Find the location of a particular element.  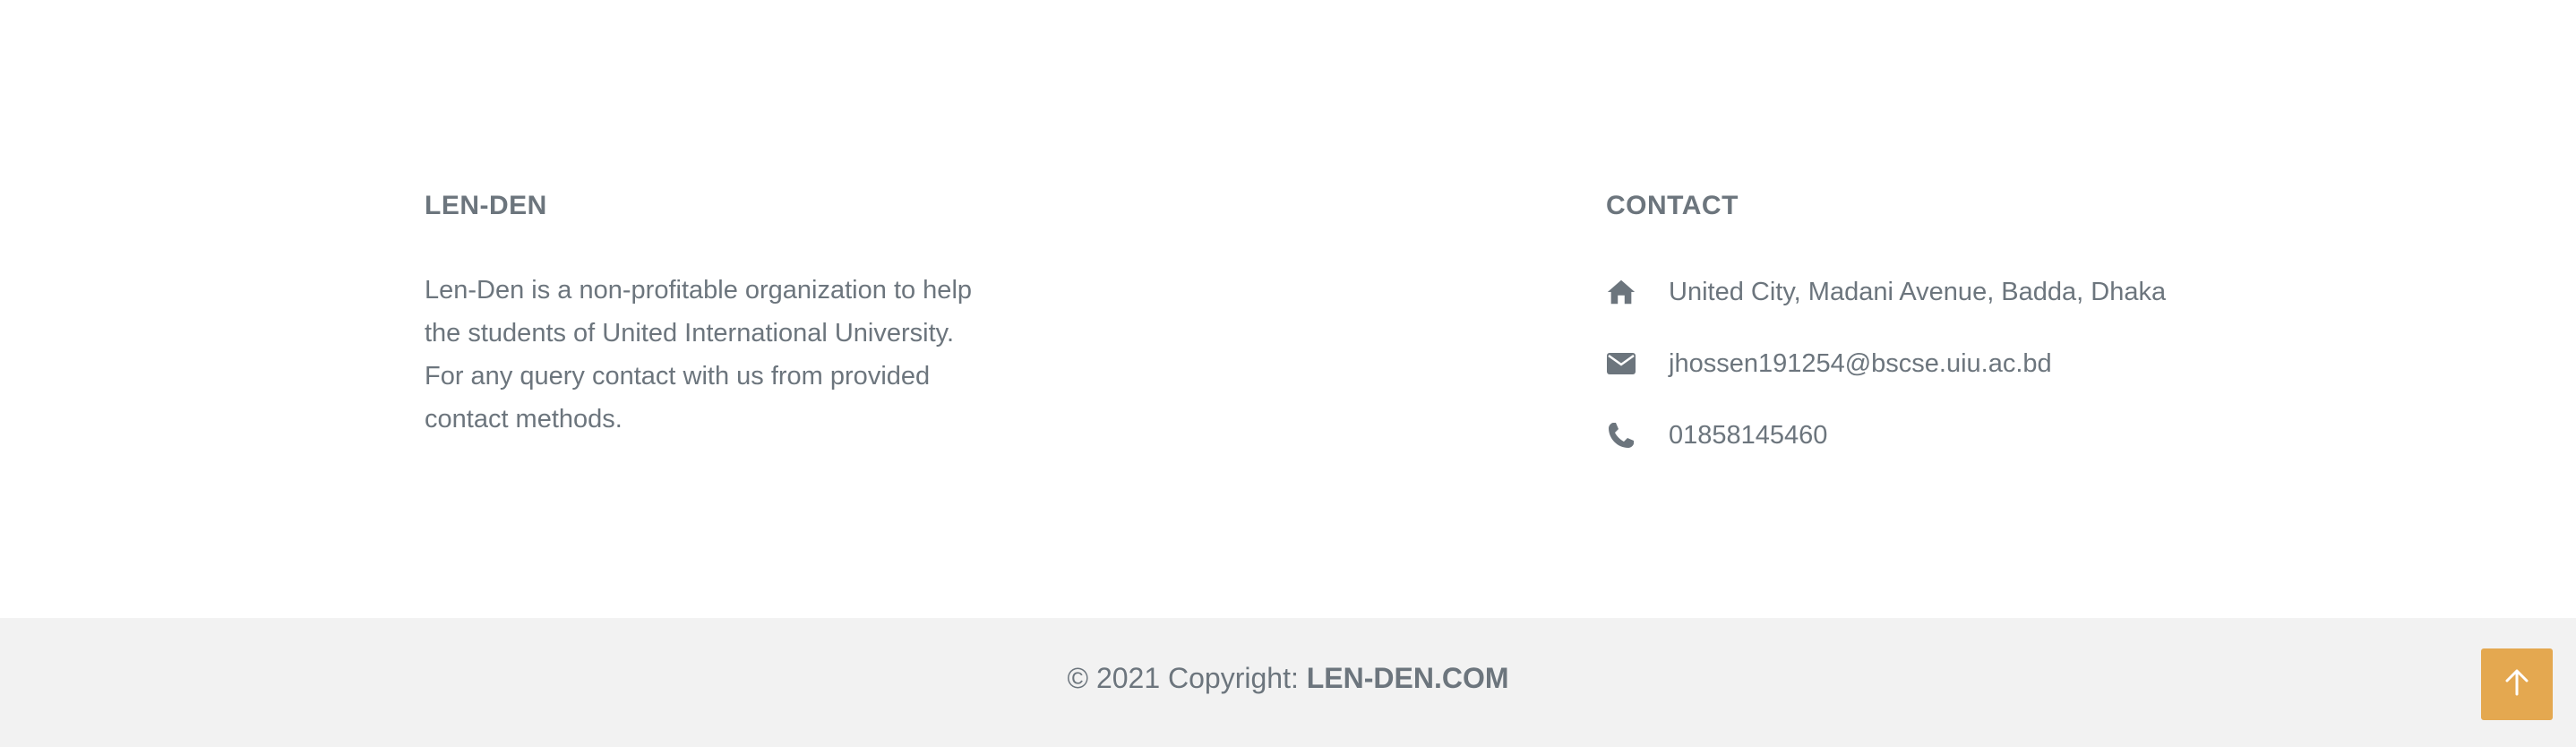

about-title: LEN-DEN is located at coordinates (486, 205).